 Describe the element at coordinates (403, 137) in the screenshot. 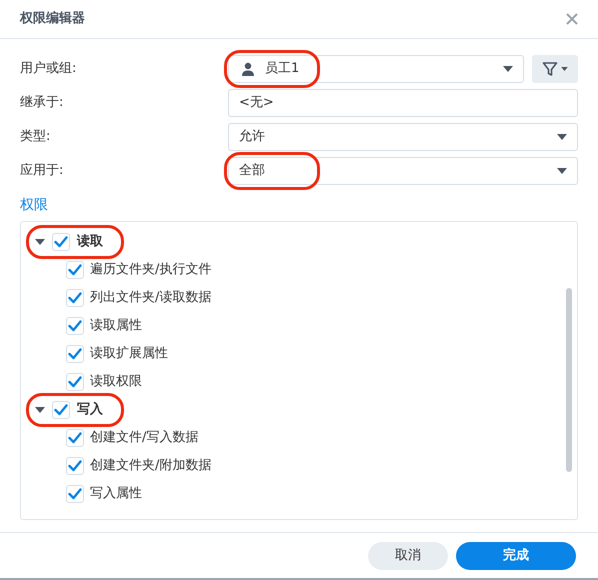

I see `dropdown-field: 允许` at that location.